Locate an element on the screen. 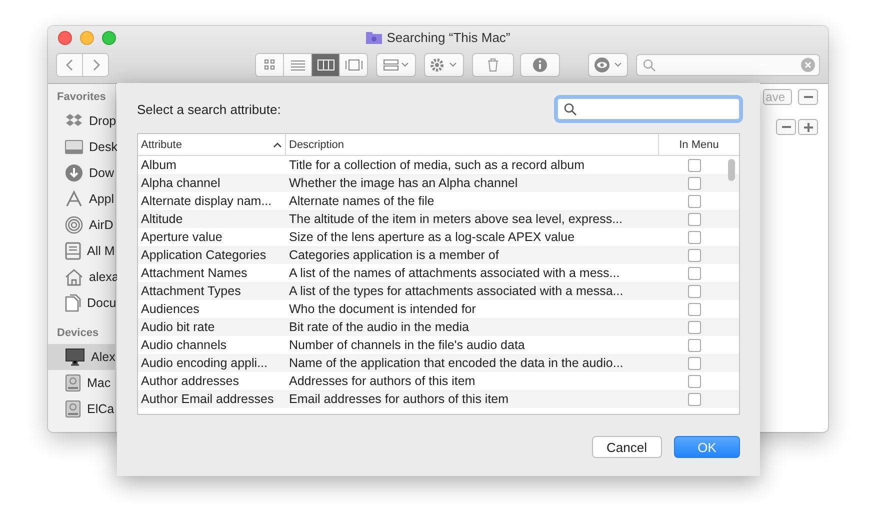 The image size is (875, 506). search-field is located at coordinates (728, 65).